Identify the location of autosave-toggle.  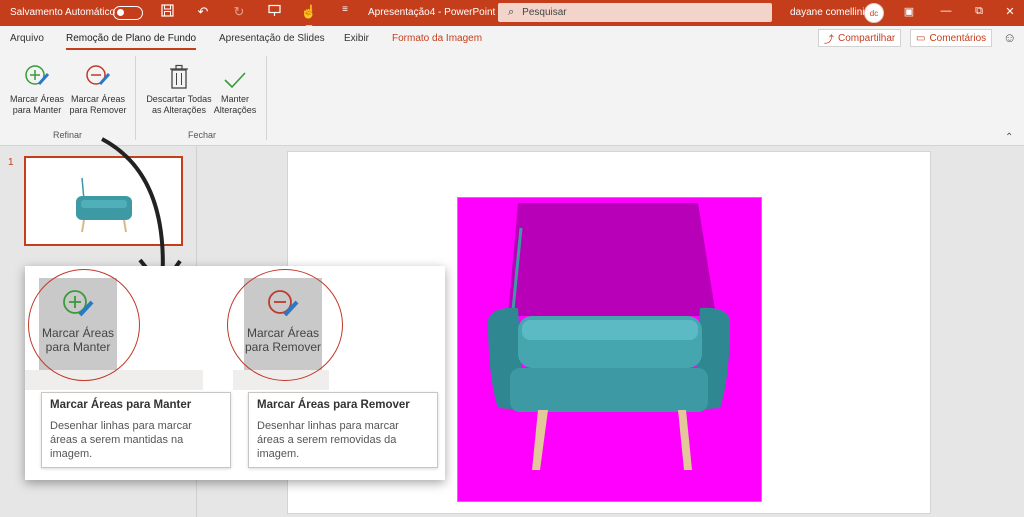
(128, 13).